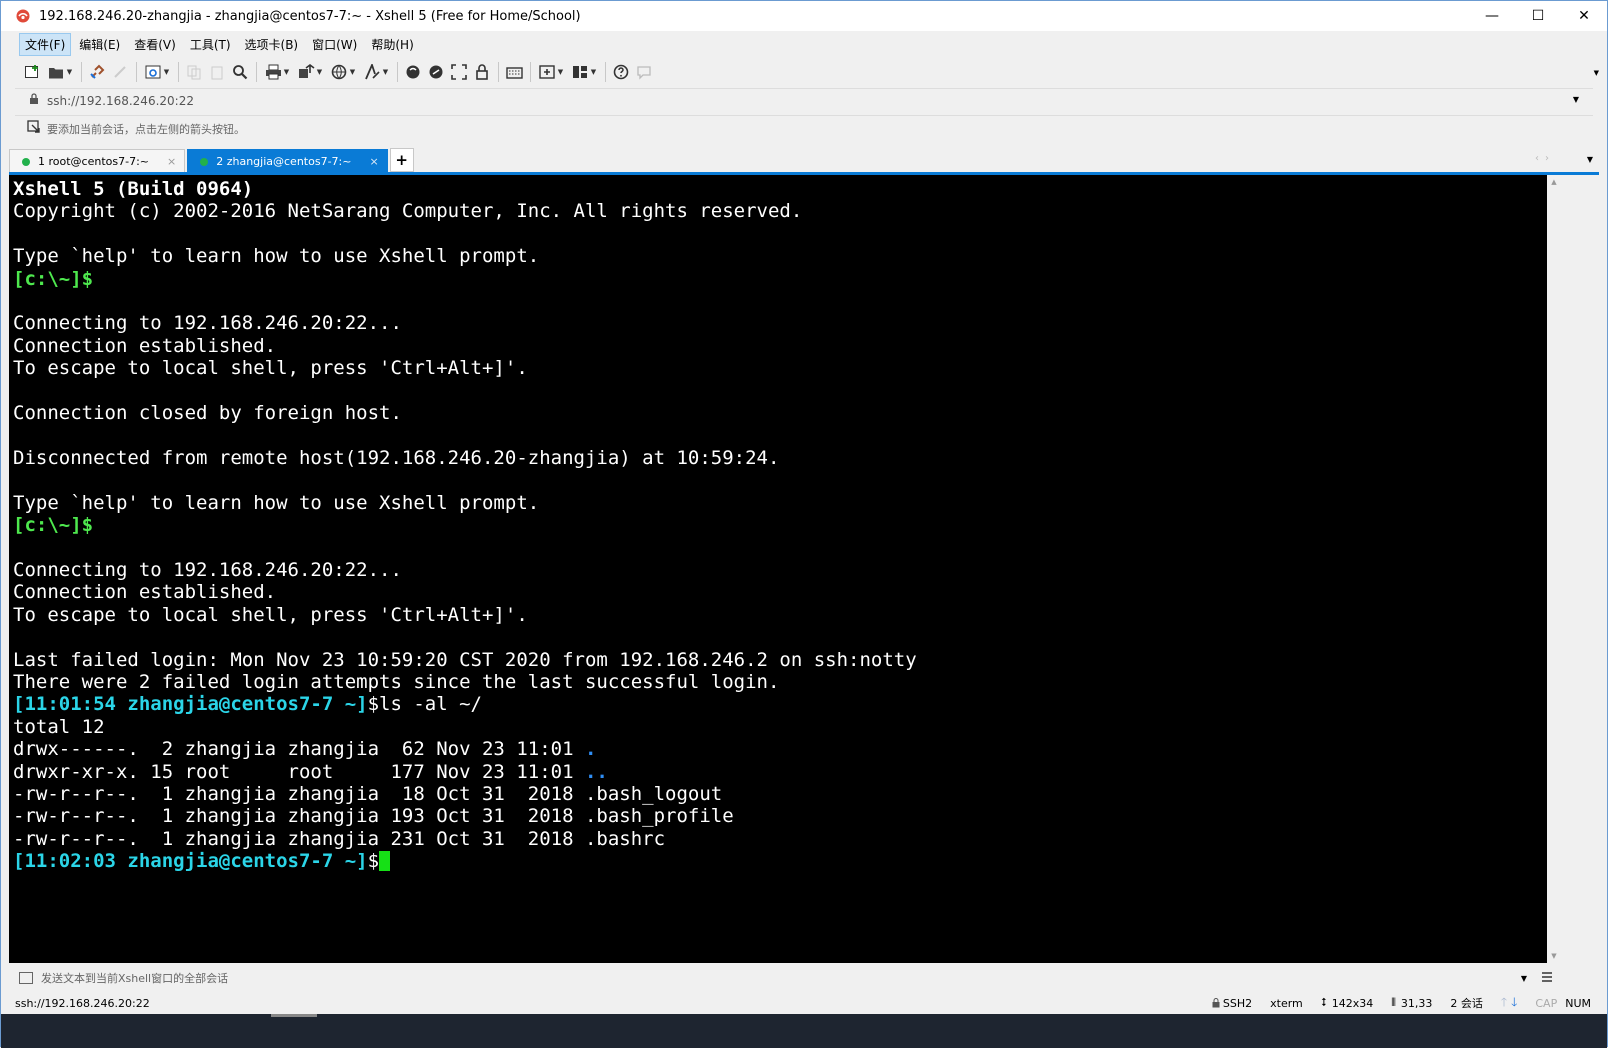 This screenshot has width=1608, height=1048. I want to click on search-icon, so click(240, 72).